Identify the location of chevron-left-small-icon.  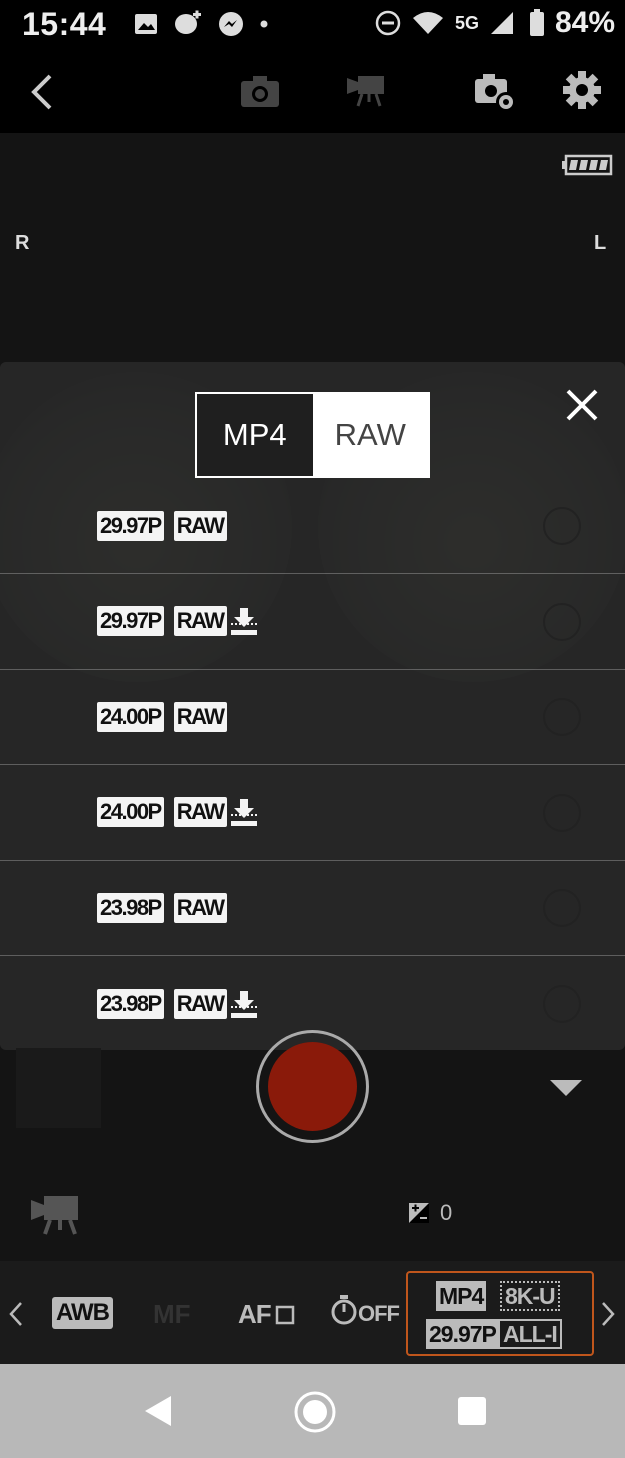
(16, 1314).